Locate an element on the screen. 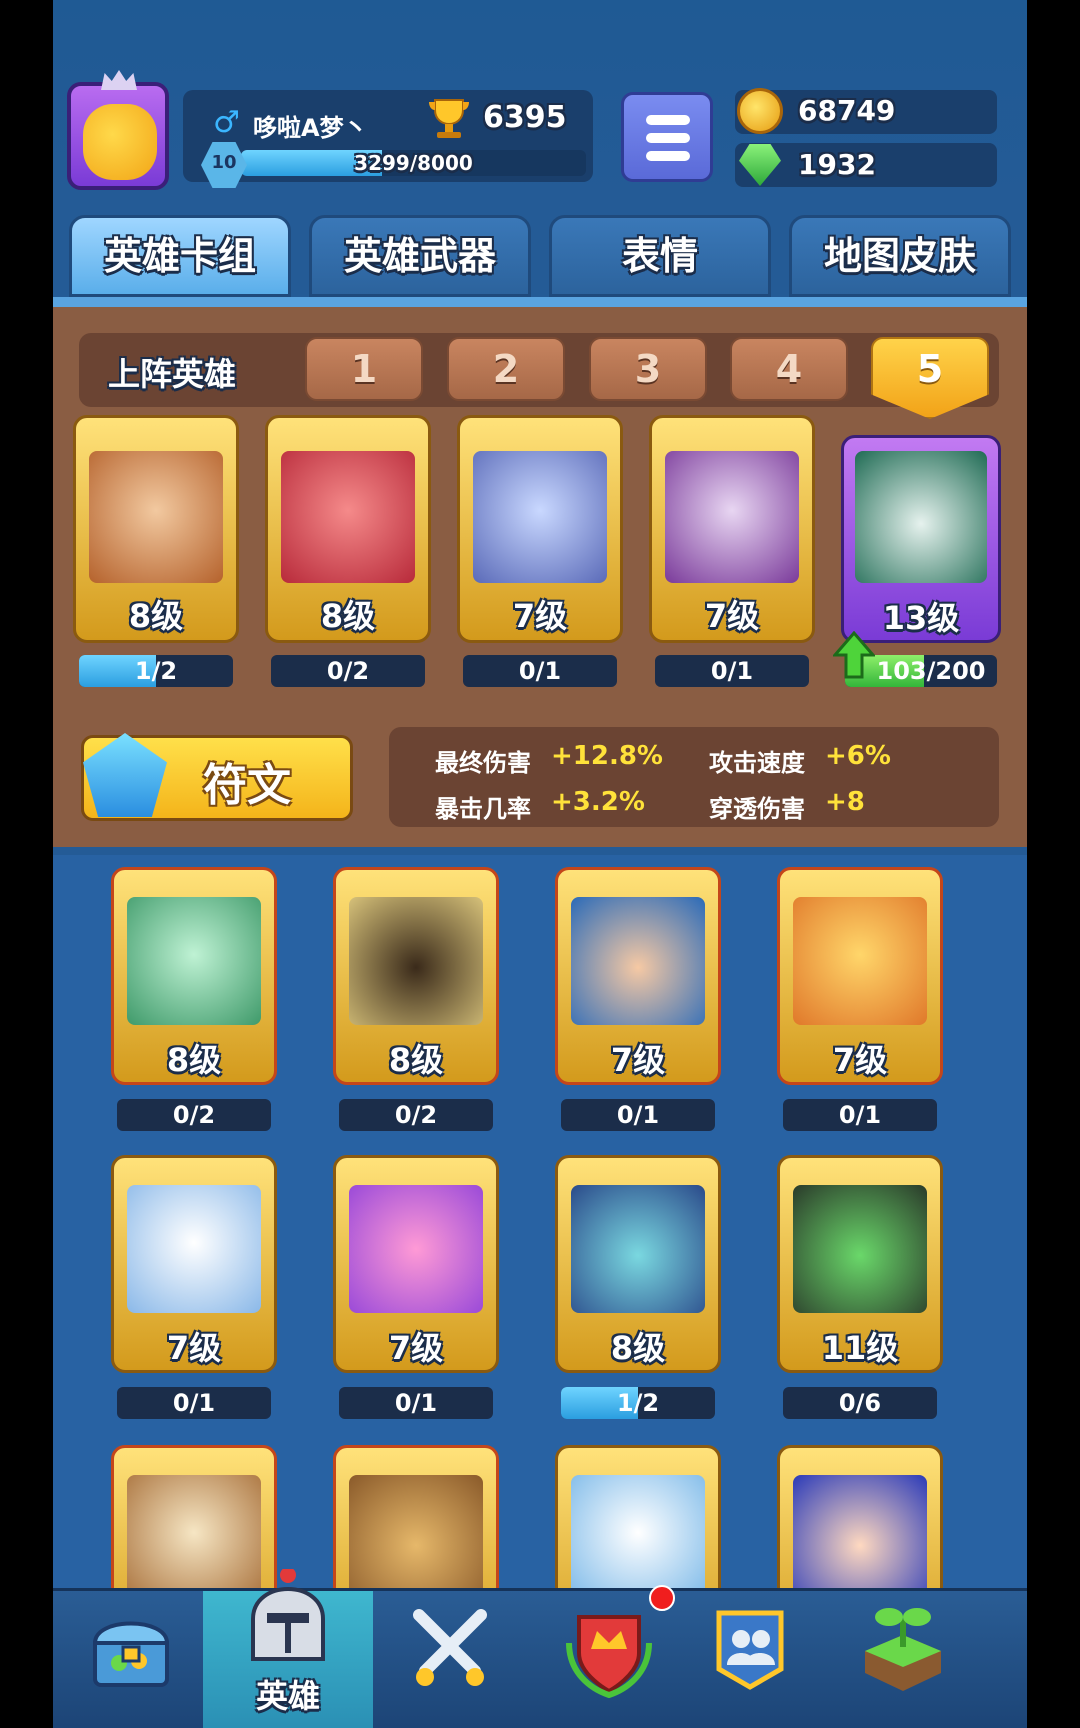  stat-value: +6% is located at coordinates (858, 756).